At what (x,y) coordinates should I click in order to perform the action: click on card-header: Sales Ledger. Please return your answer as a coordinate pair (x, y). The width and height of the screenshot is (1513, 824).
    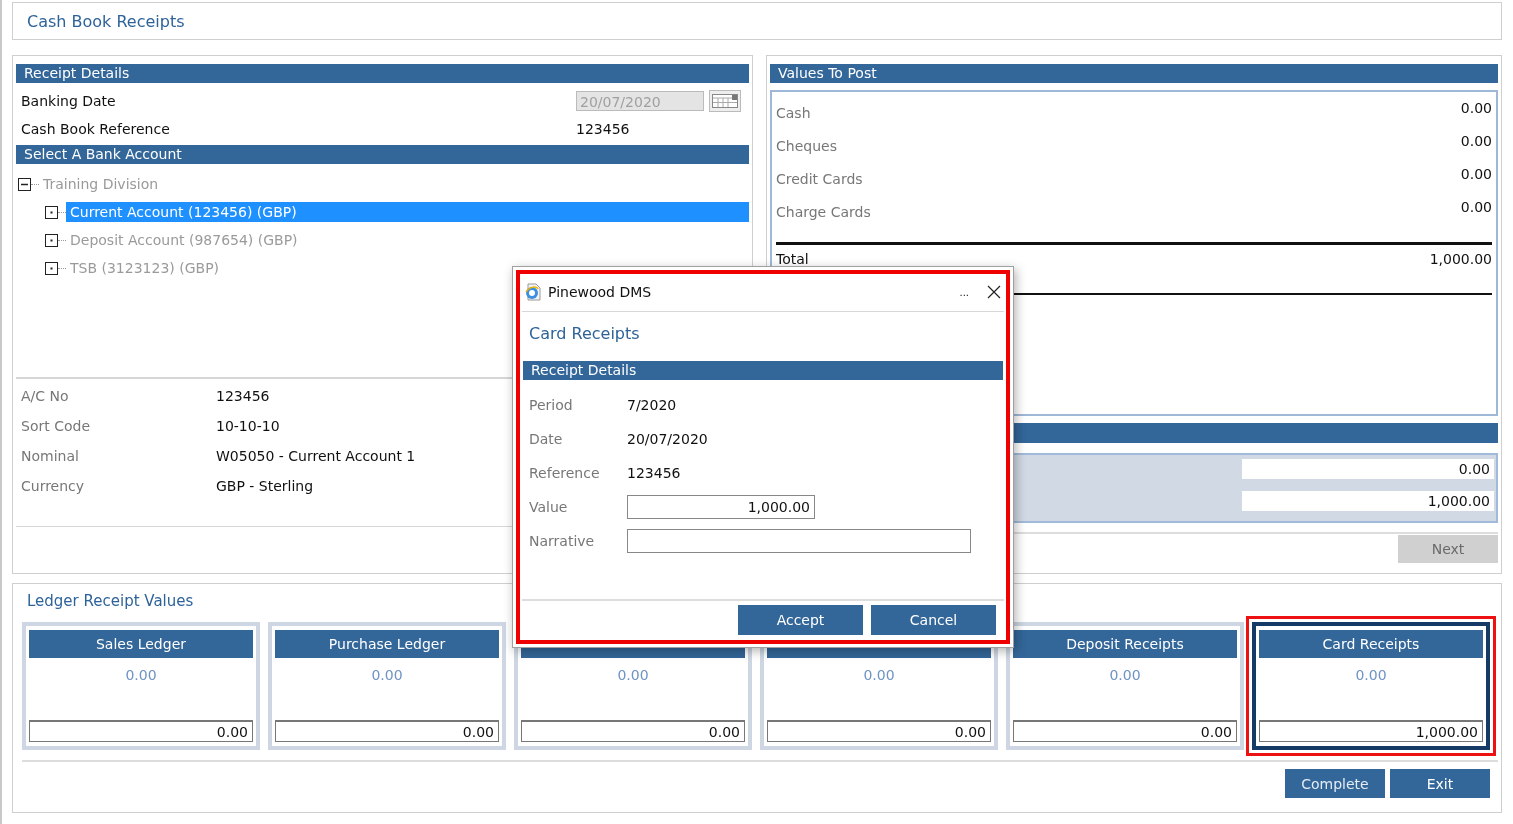
    Looking at the image, I should click on (141, 644).